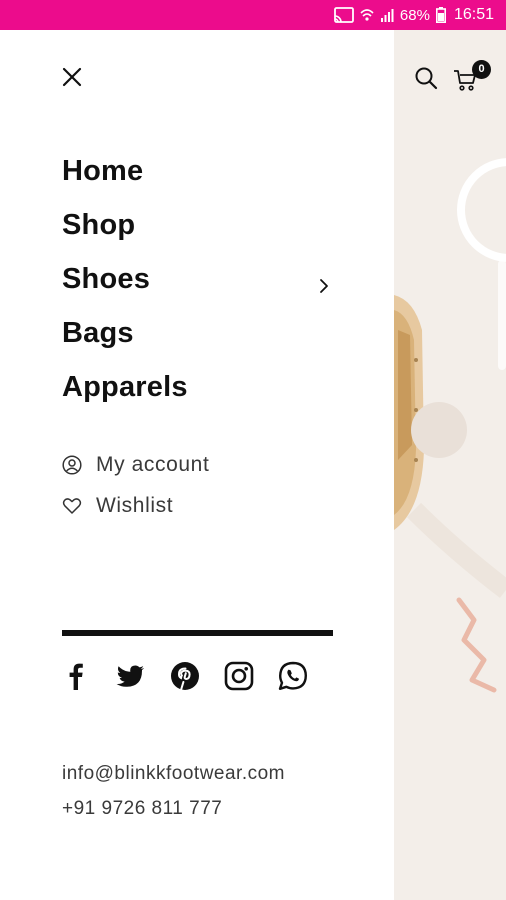 The height and width of the screenshot is (900, 506). I want to click on account-links: My account Wishlist, so click(192, 485).